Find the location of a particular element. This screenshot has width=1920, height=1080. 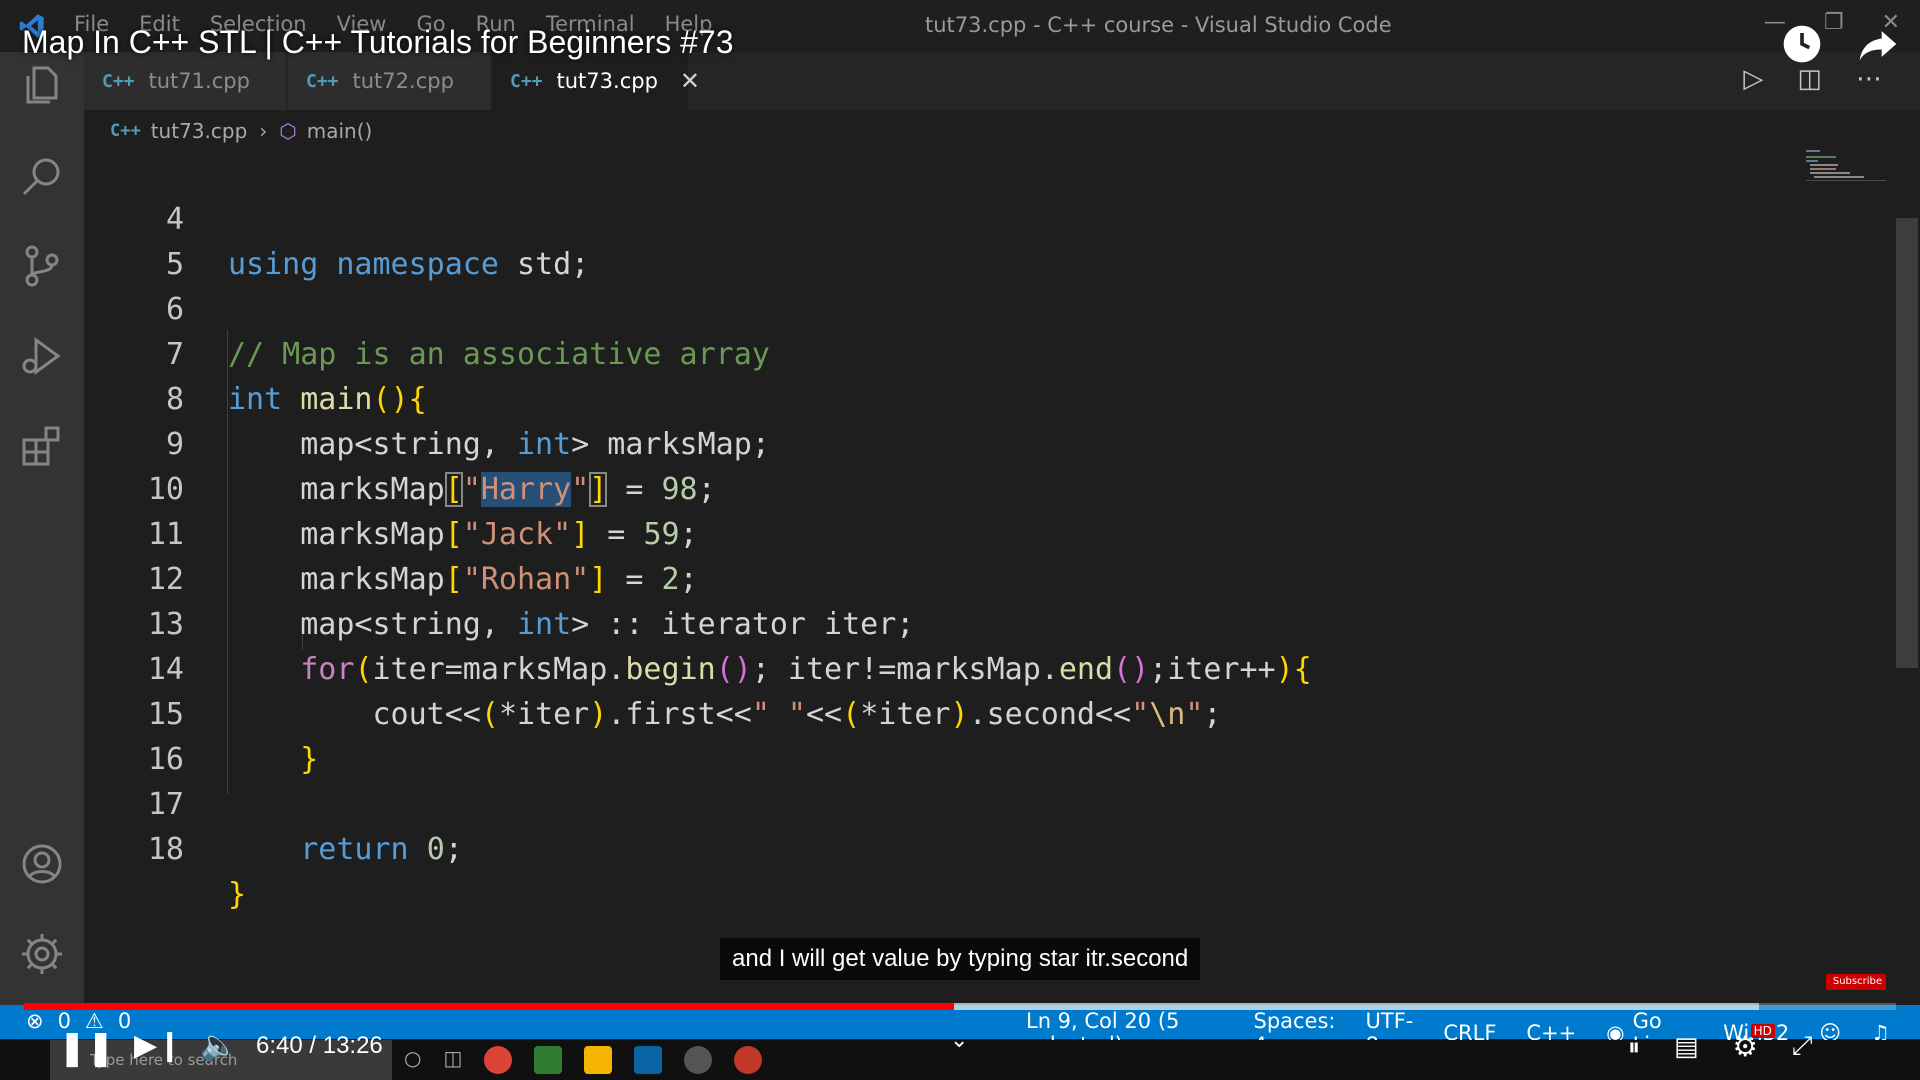

code-line: 4 using namespace std; is located at coordinates (964, 217).